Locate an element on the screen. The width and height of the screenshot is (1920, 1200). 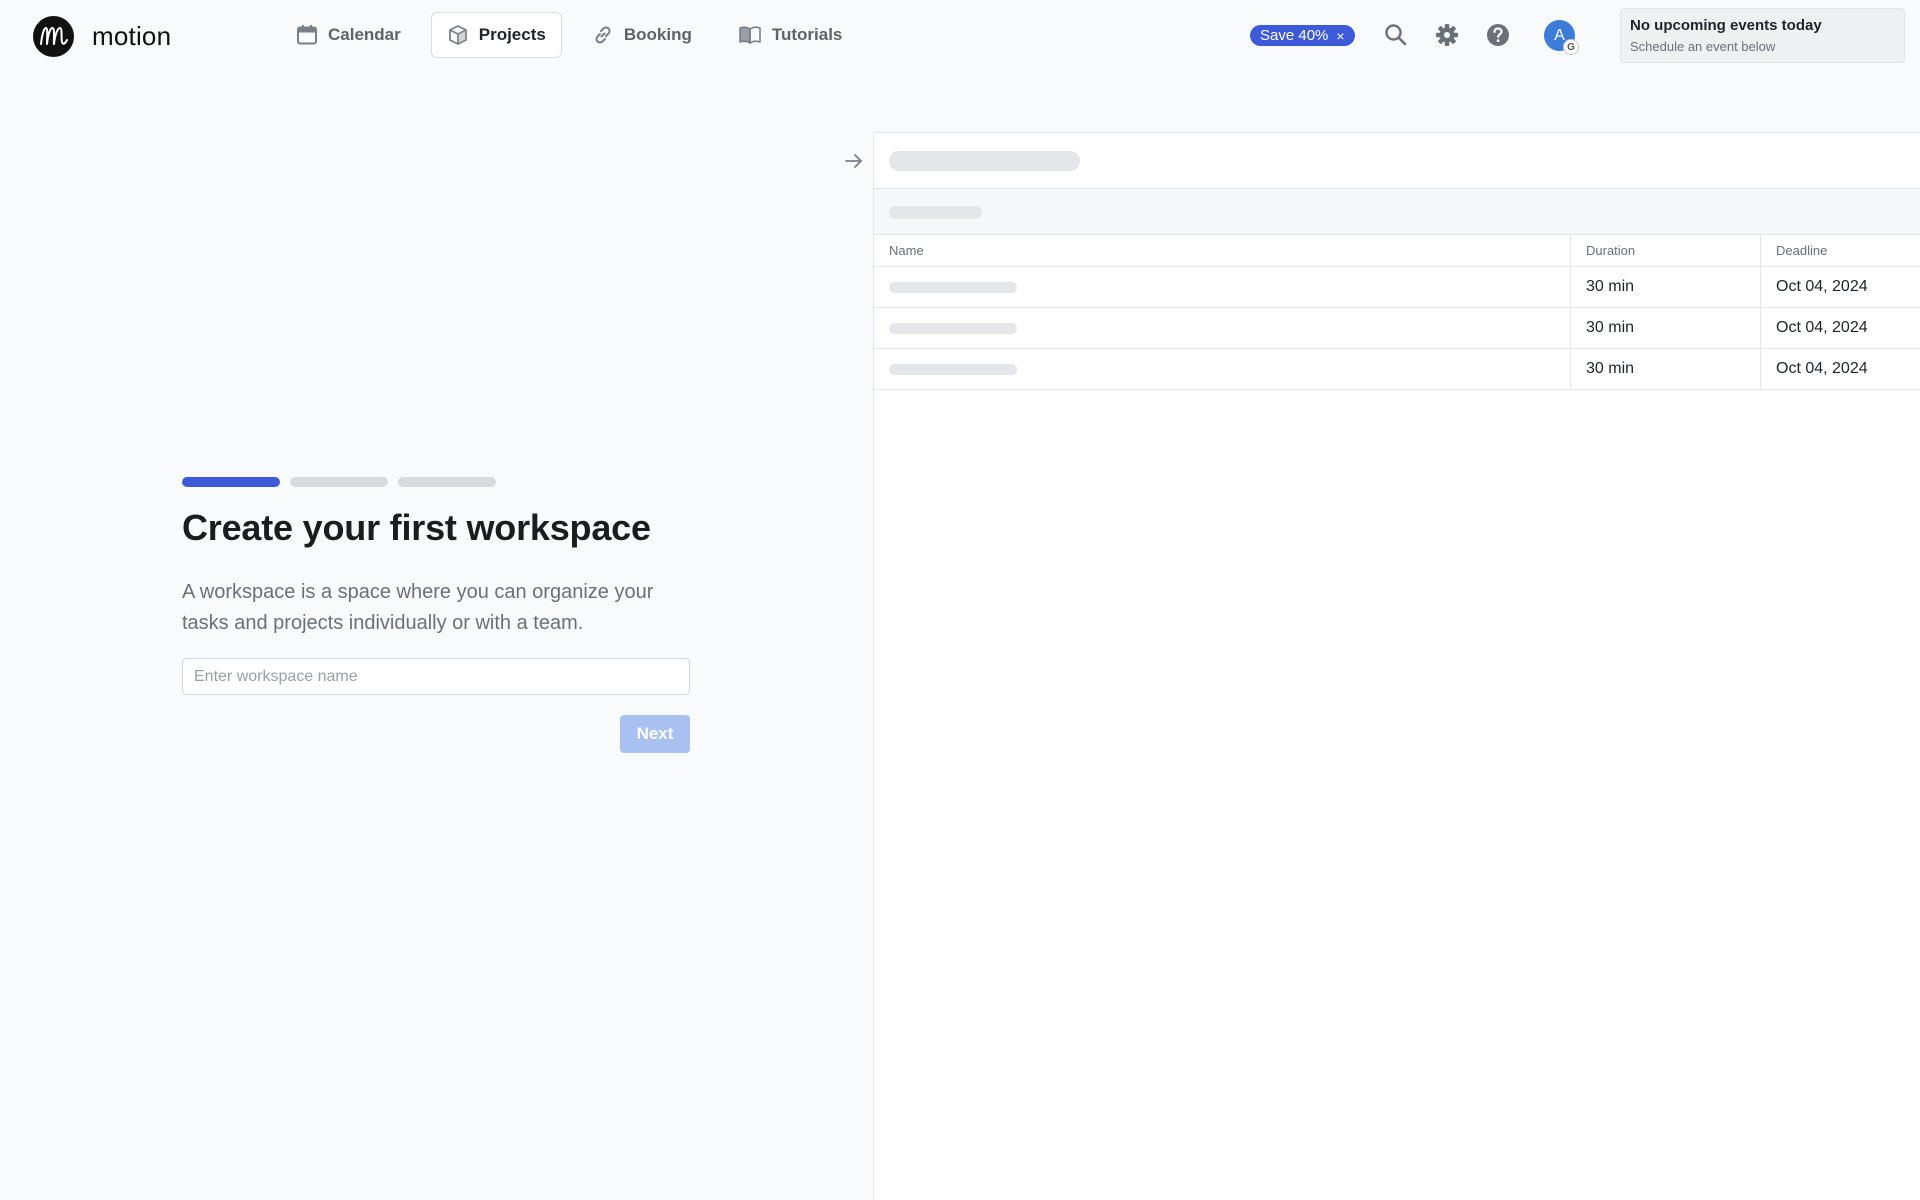
progress-steps is located at coordinates (339, 482).